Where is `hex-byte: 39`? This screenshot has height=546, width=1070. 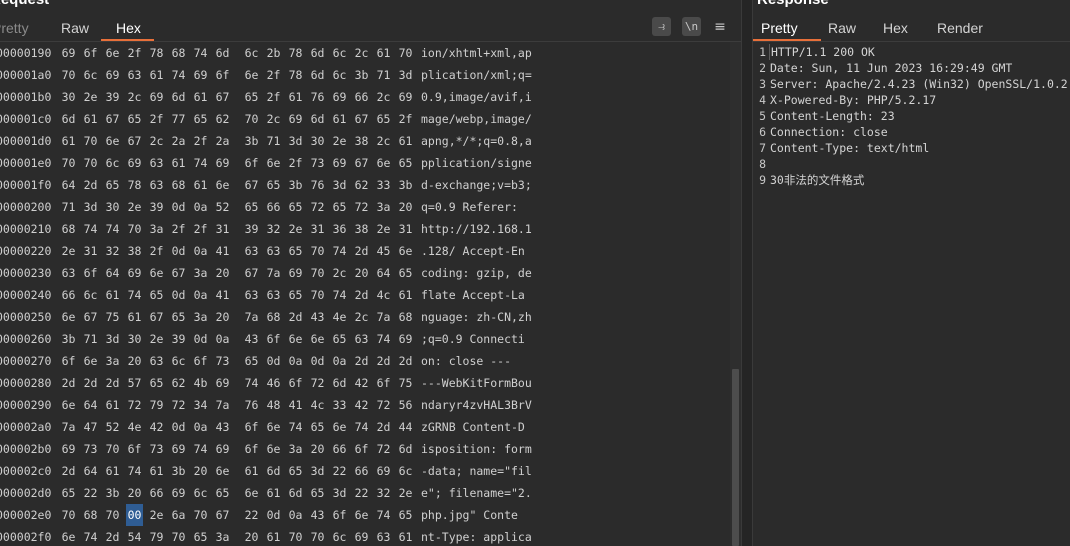 hex-byte: 39 is located at coordinates (156, 207).